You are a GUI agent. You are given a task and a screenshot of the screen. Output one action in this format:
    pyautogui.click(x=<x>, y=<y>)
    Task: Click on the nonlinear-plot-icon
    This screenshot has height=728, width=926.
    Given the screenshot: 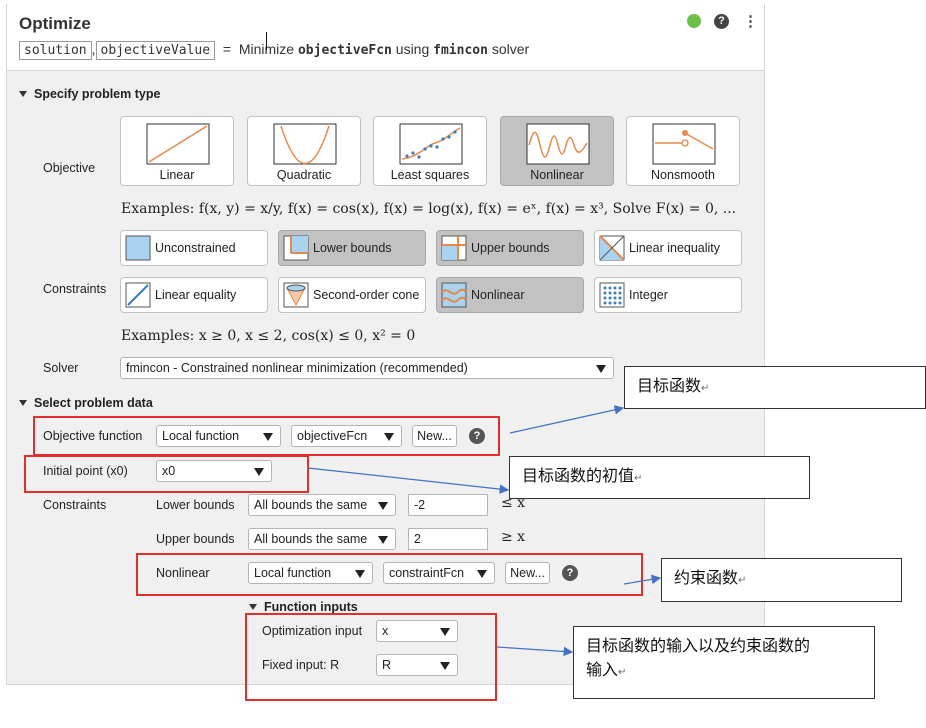 What is the action you would take?
    pyautogui.click(x=558, y=144)
    